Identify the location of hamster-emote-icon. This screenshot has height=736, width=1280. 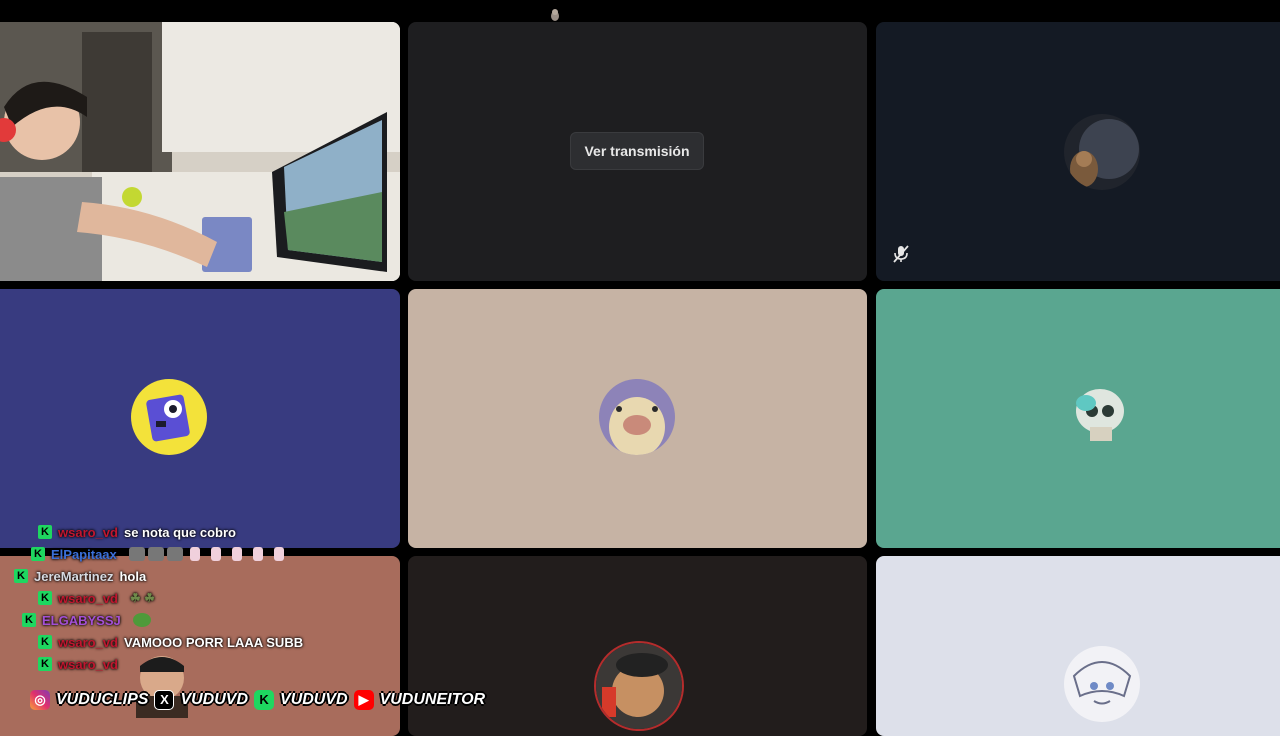
(555, 15).